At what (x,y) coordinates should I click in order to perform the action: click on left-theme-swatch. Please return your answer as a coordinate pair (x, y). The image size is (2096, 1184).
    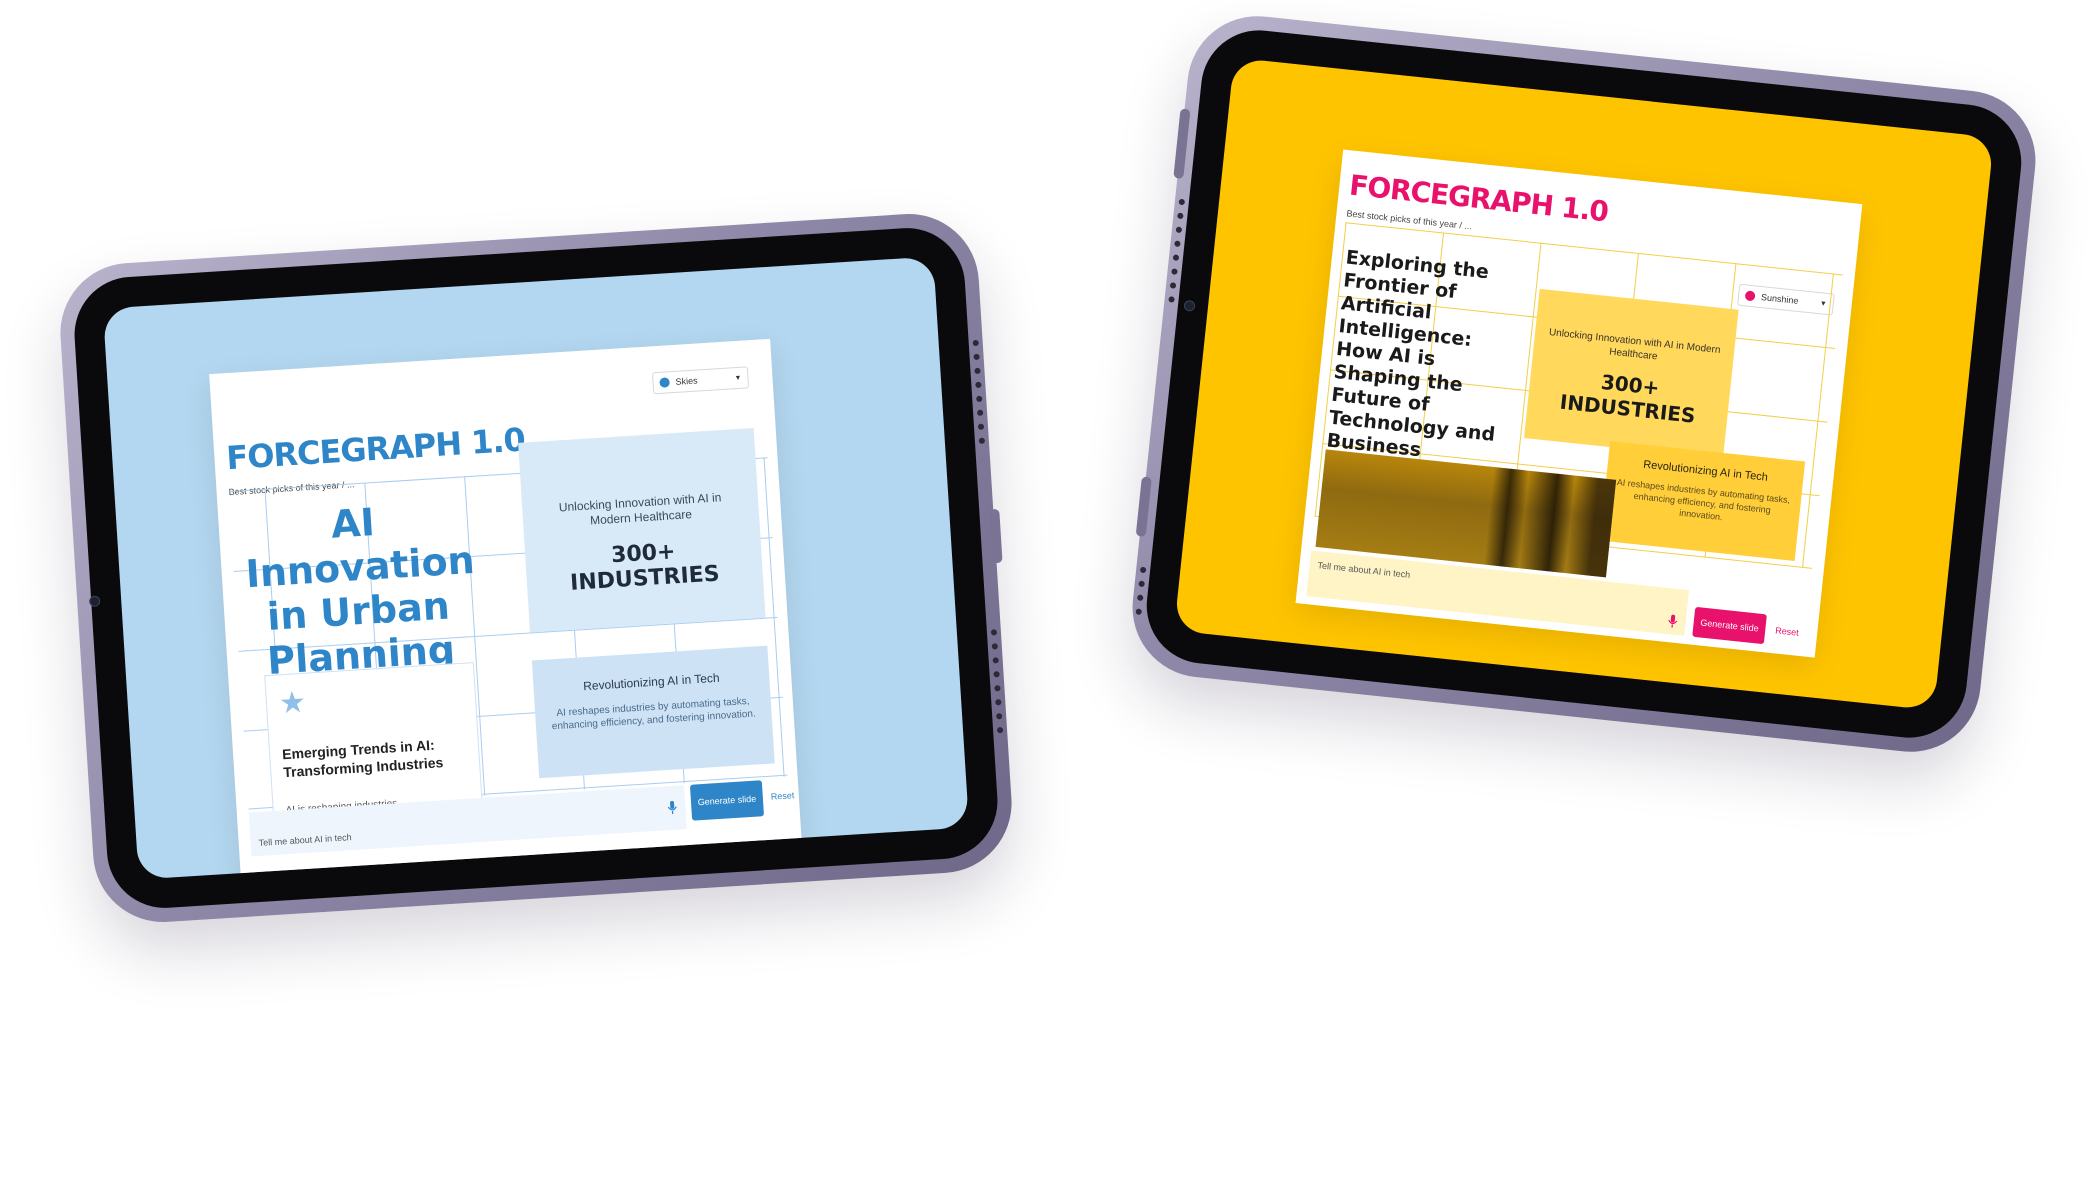
    Looking at the image, I should click on (664, 382).